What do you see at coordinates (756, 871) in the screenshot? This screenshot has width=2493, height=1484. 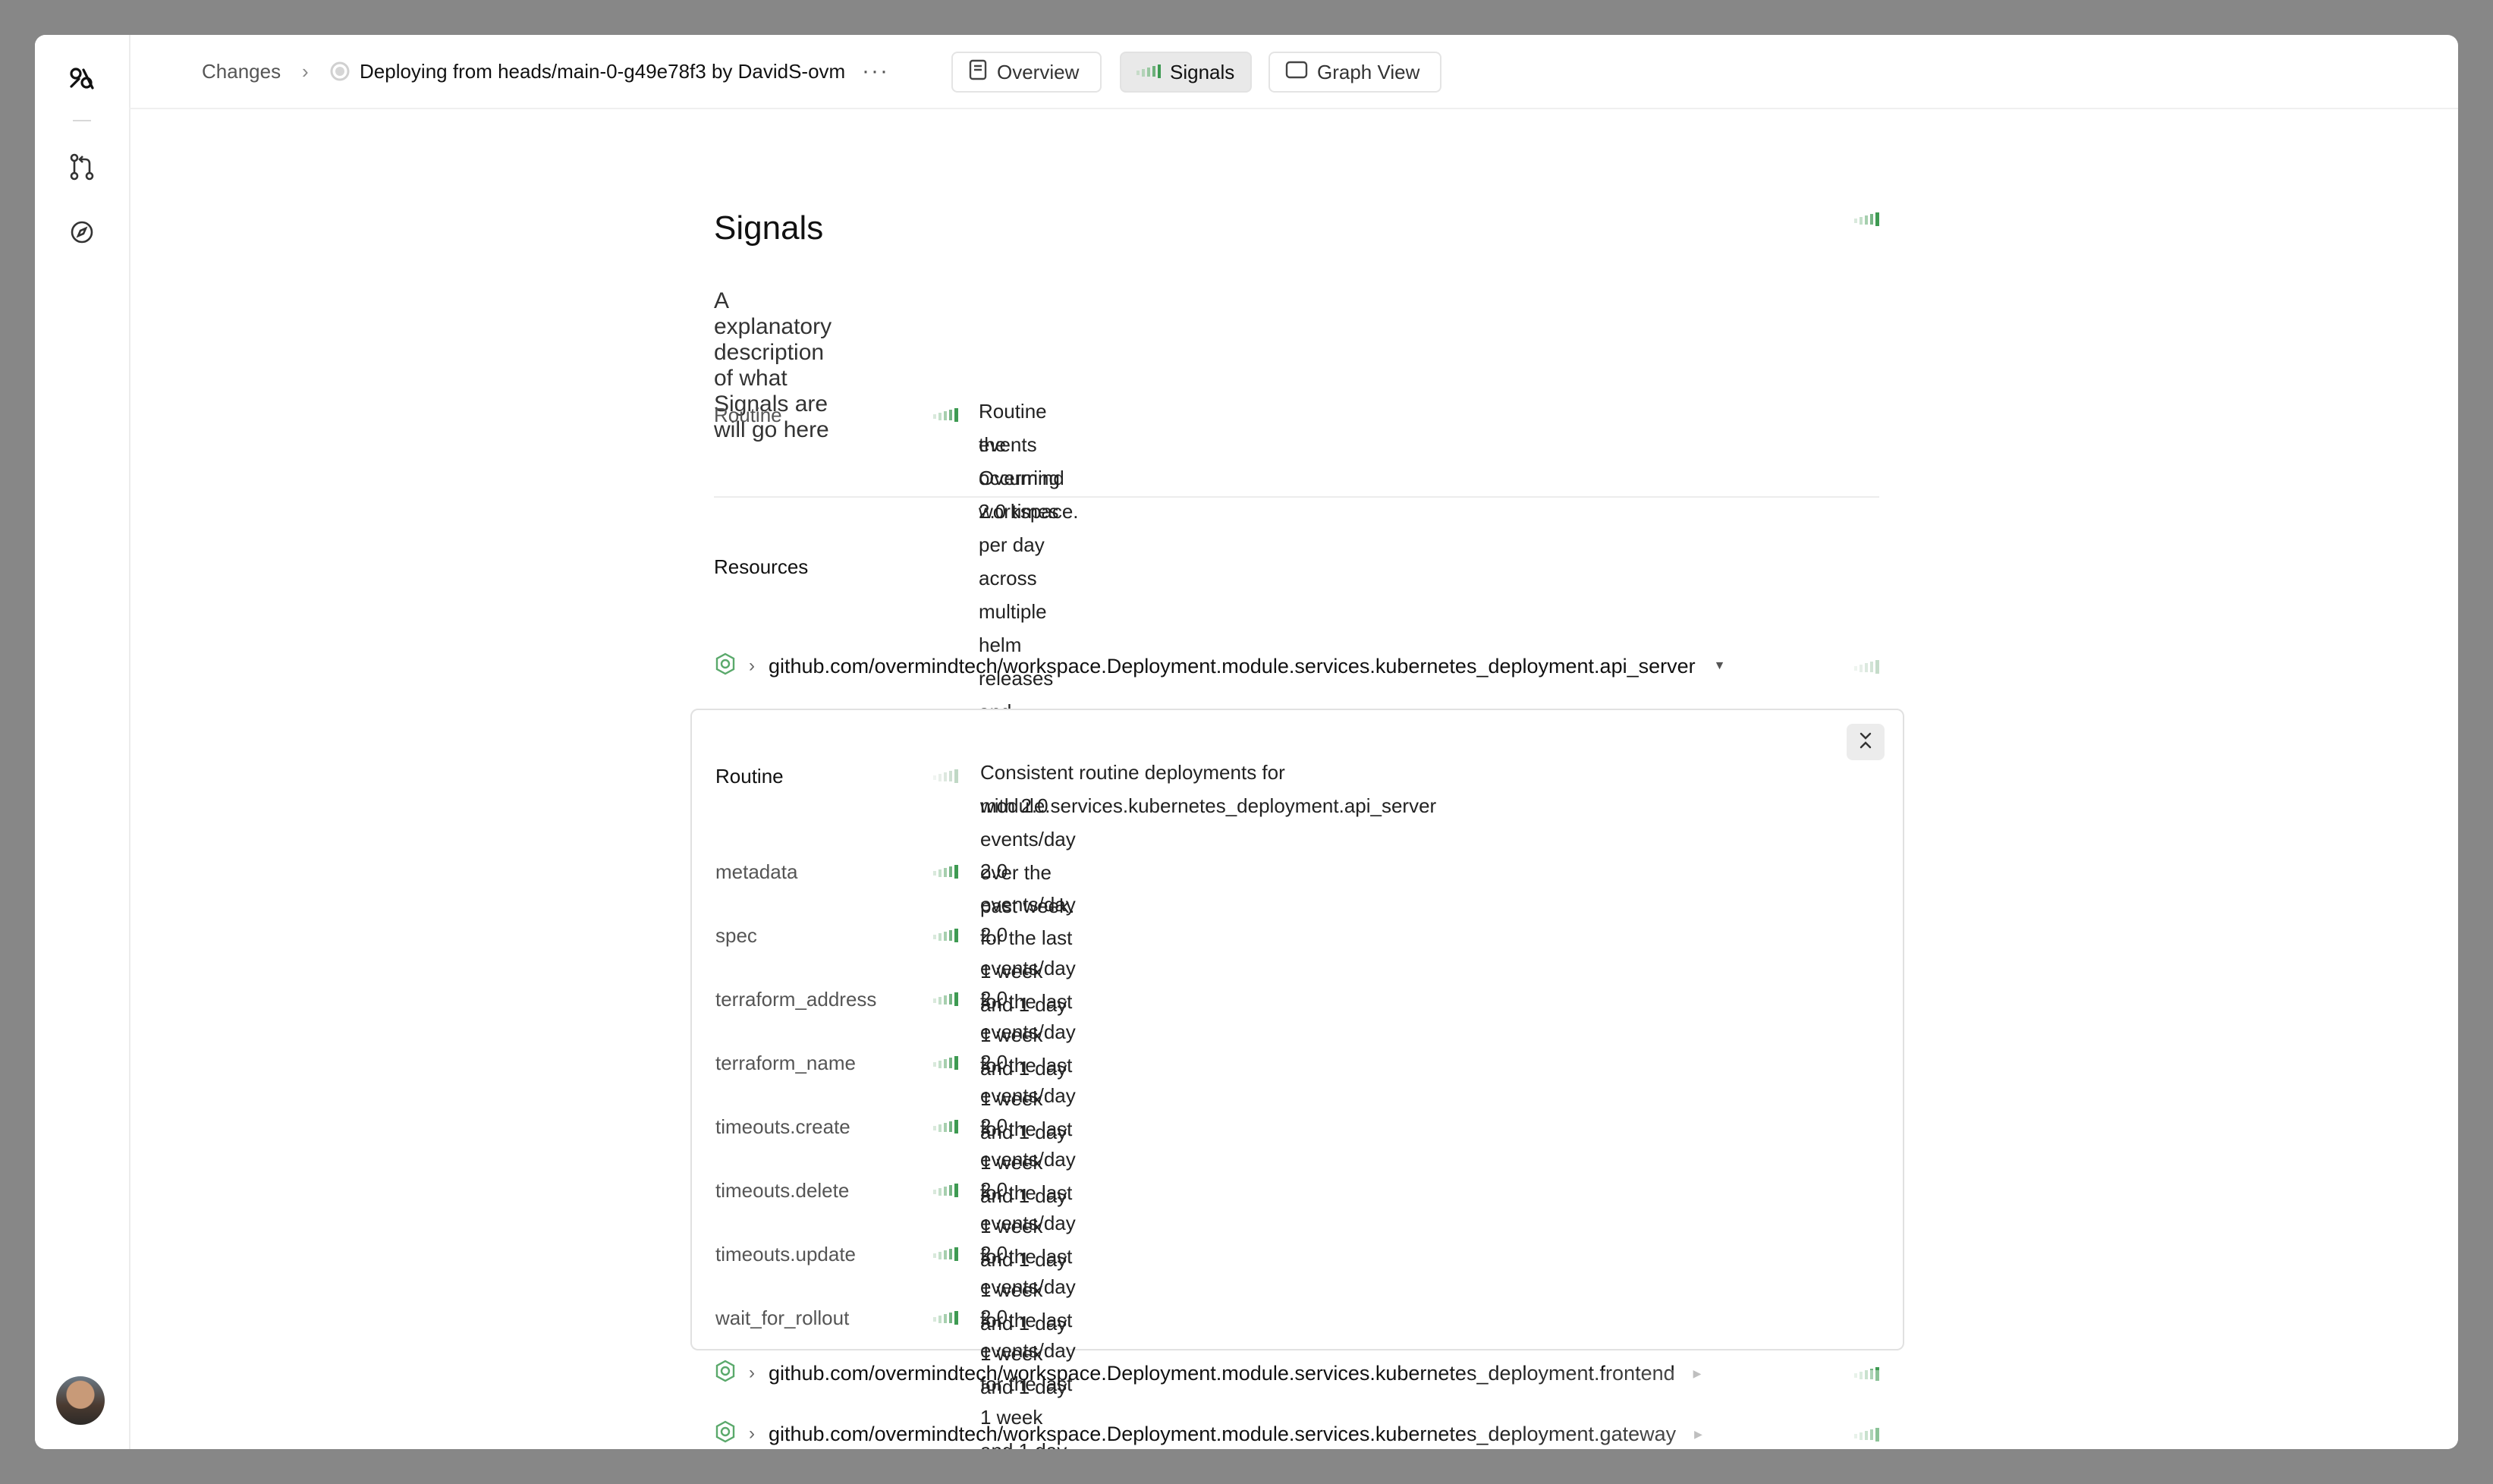 I see `detail-row-label: metadata` at bounding box center [756, 871].